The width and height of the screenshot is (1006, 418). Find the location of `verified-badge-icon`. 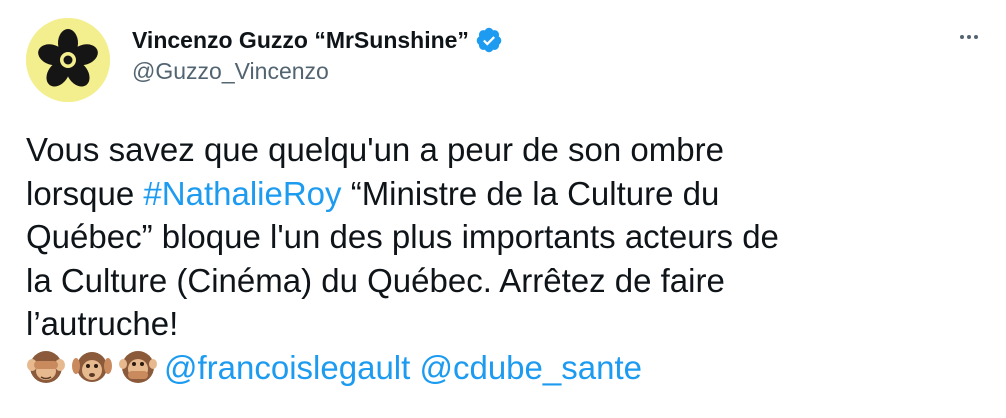

verified-badge-icon is located at coordinates (489, 40).